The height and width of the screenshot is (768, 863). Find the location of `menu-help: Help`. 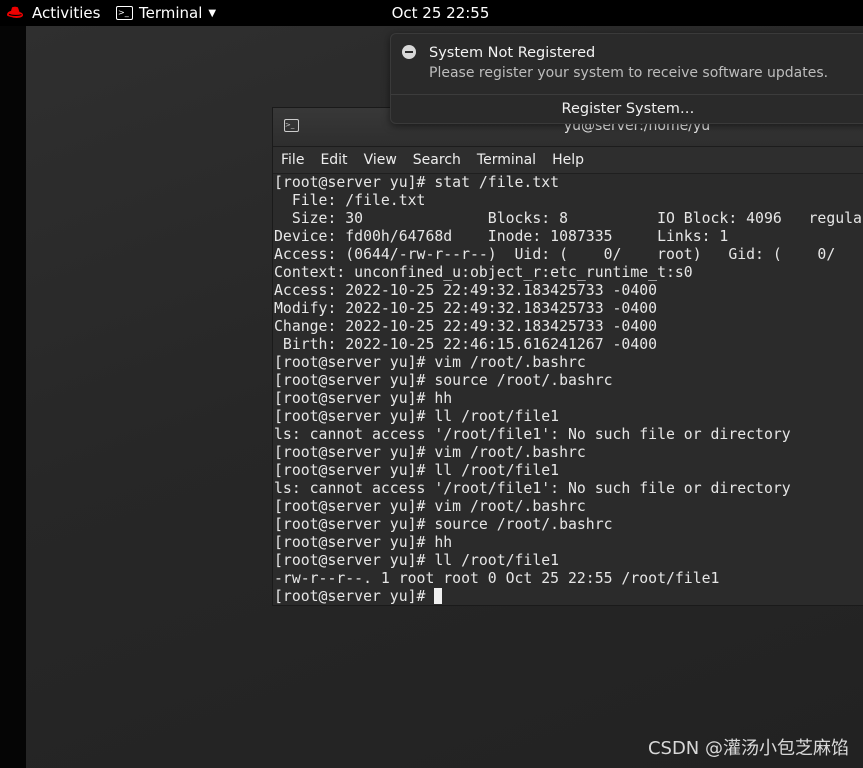

menu-help: Help is located at coordinates (568, 160).